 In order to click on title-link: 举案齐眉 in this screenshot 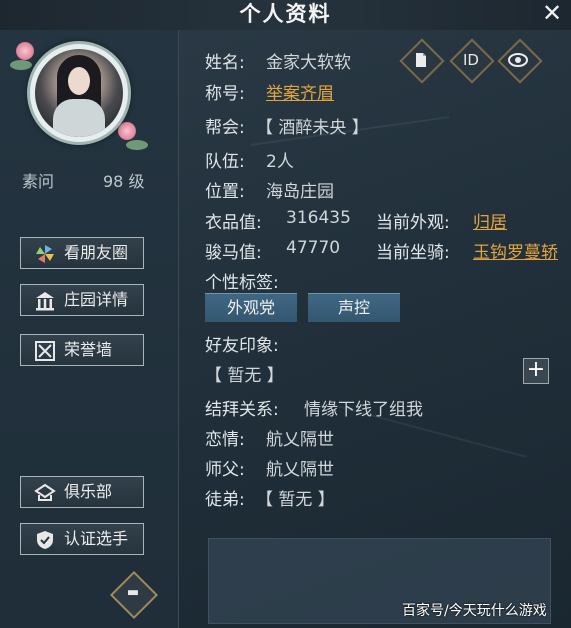, I will do `click(300, 91)`.